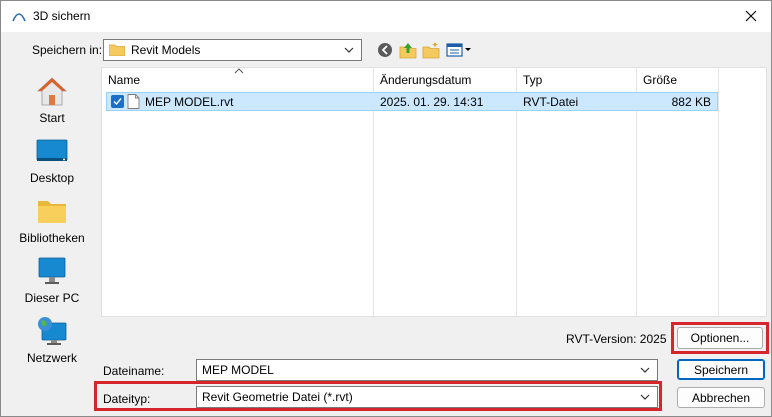 Image resolution: width=772 pixels, height=417 pixels. I want to click on view-menu-icon, so click(458, 50).